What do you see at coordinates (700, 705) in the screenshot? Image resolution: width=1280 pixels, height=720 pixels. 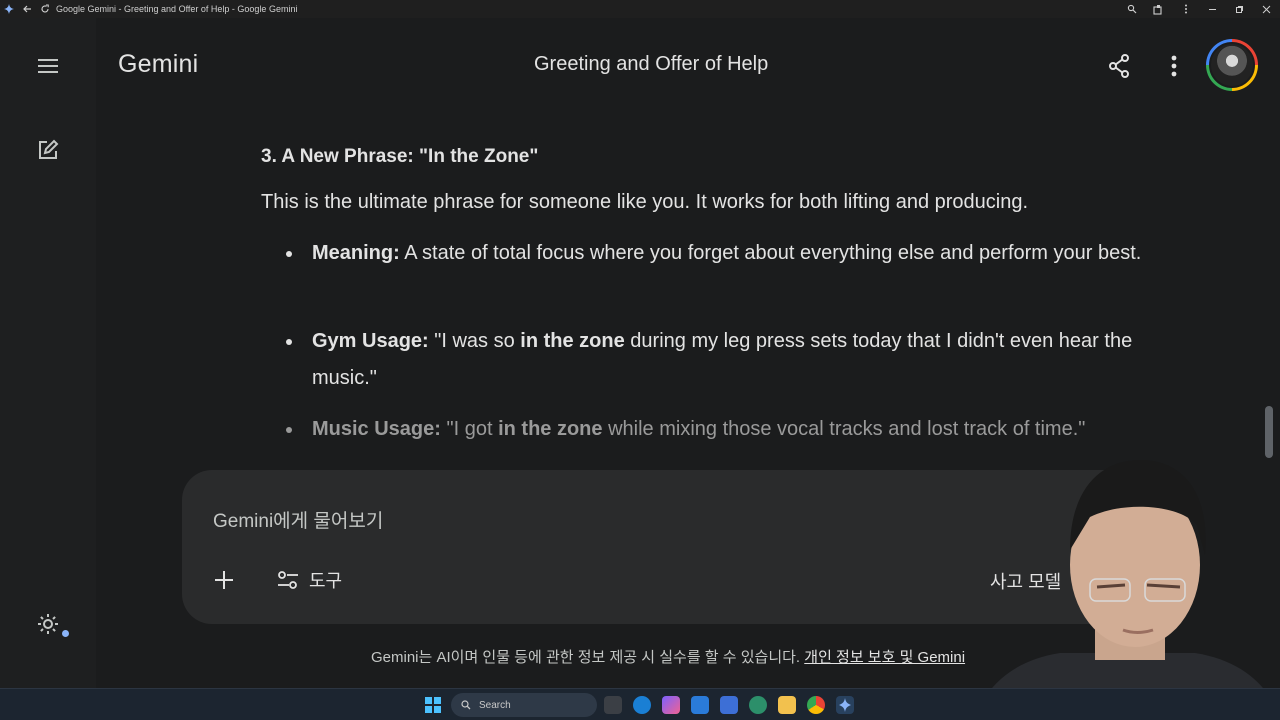 I see `store-icon` at bounding box center [700, 705].